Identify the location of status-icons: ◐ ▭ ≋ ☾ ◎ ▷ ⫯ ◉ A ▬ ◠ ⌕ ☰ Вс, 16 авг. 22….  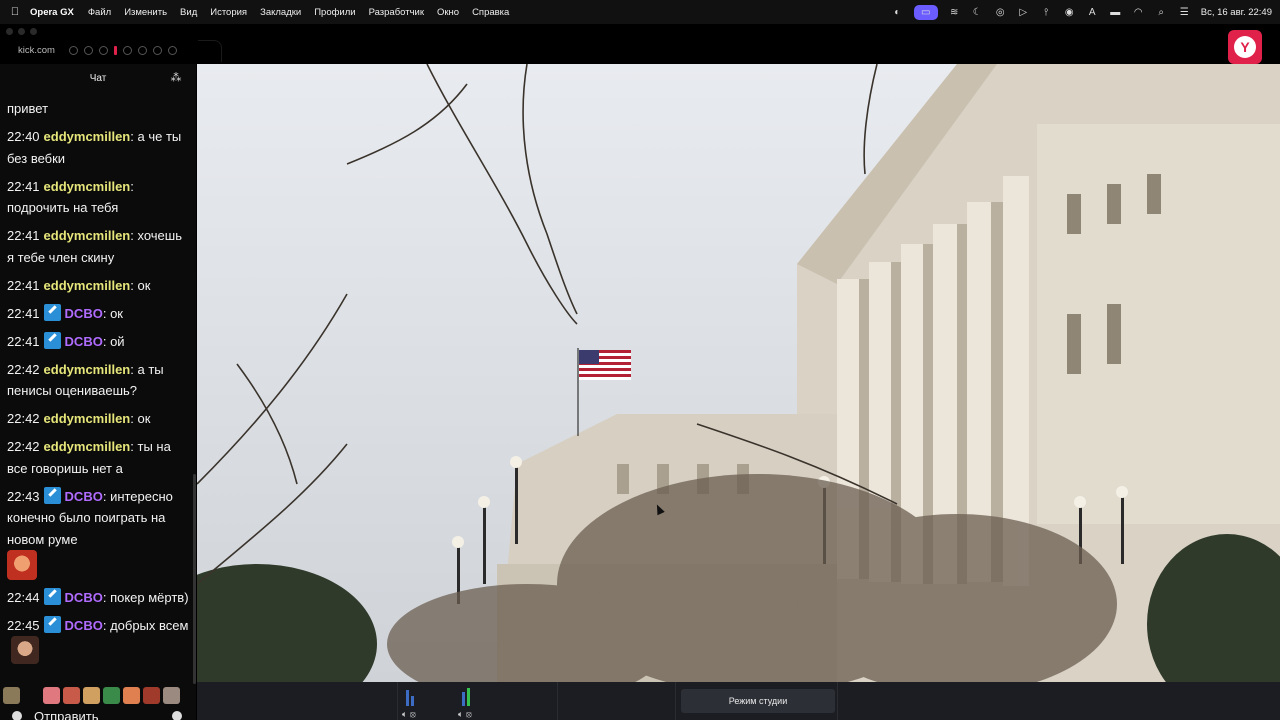
(1081, 12).